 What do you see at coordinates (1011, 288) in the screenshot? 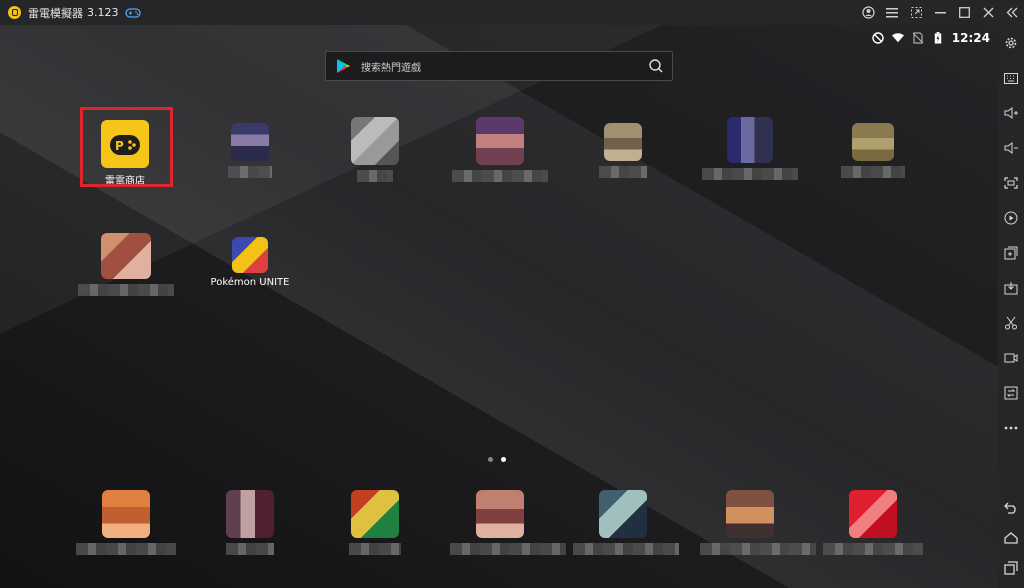
I see `apk-icon` at bounding box center [1011, 288].